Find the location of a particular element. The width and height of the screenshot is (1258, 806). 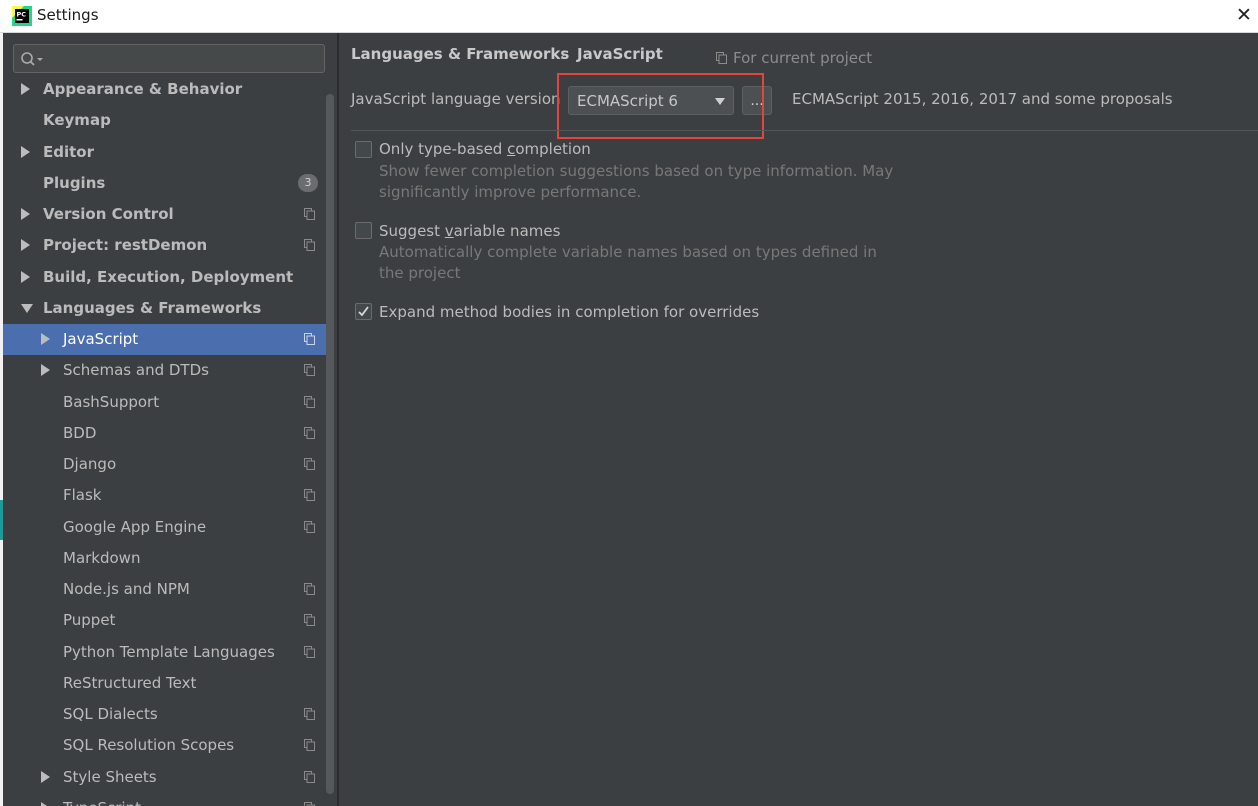

sidebar-item: Plugins 3 is located at coordinates (168, 183).